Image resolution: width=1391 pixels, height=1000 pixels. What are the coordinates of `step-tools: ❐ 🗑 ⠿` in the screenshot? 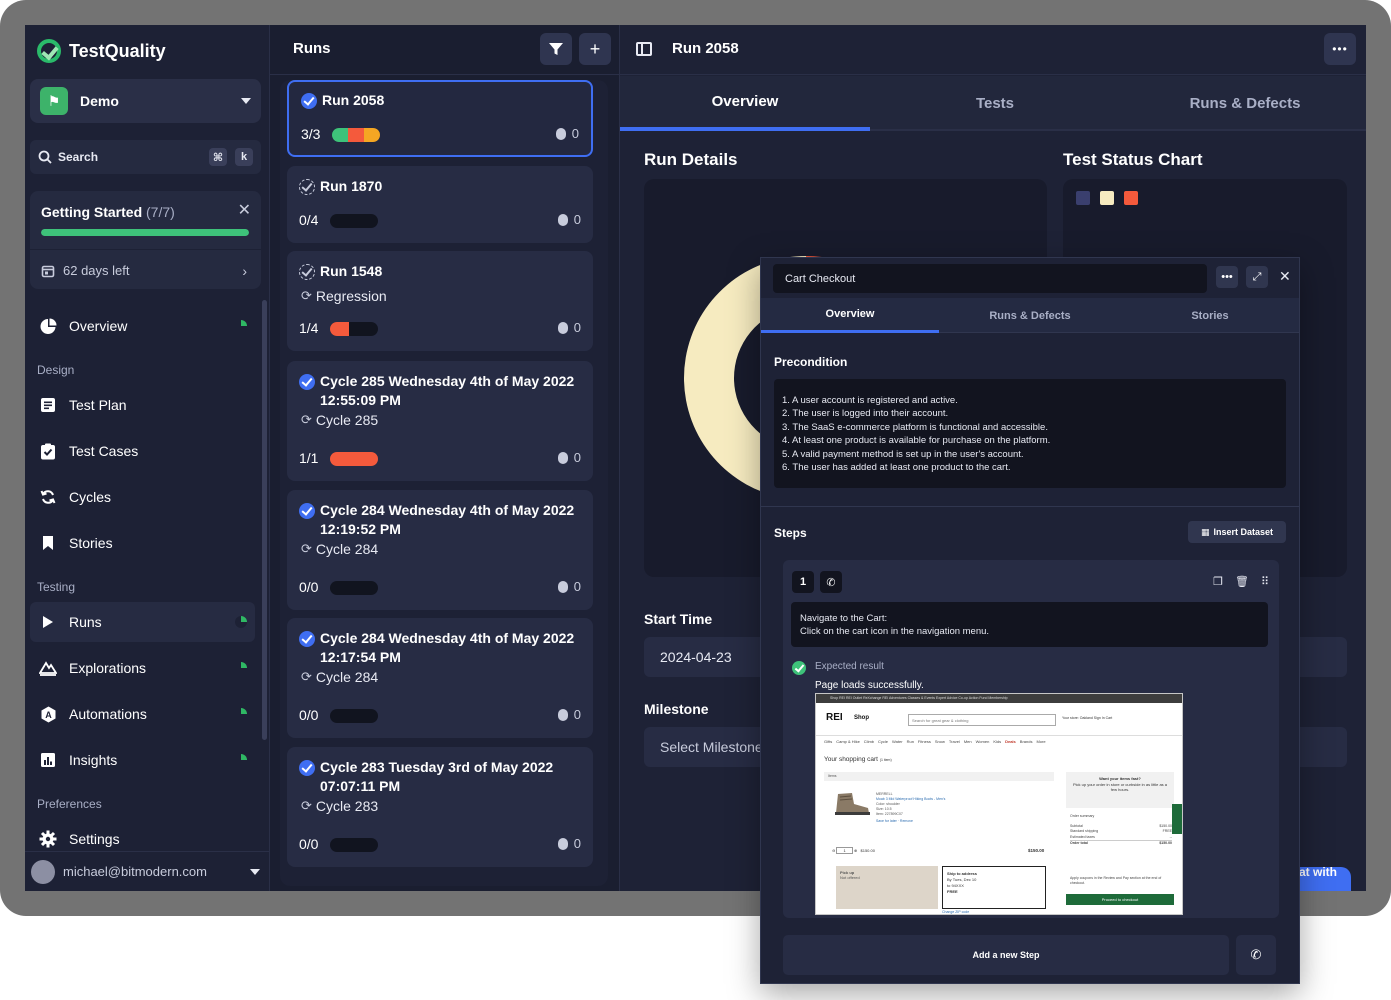 It's located at (1241, 581).